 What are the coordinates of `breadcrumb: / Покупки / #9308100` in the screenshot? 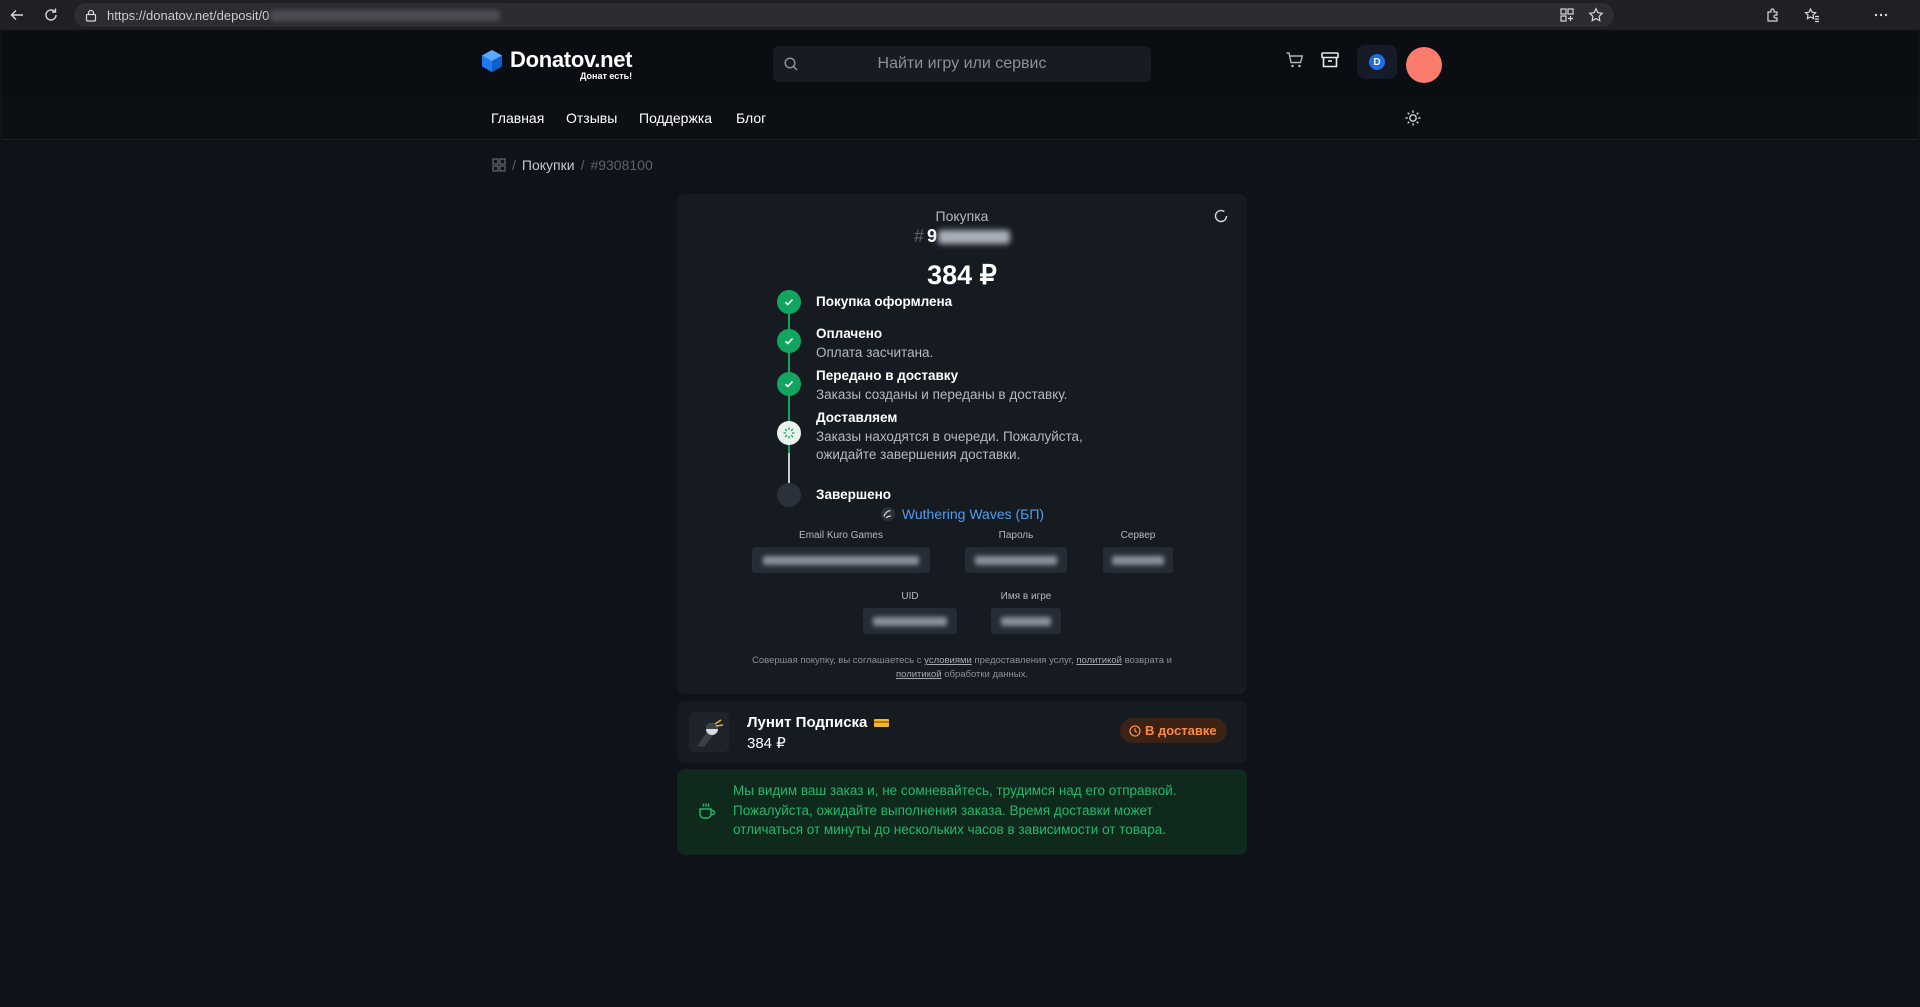 It's located at (572, 165).